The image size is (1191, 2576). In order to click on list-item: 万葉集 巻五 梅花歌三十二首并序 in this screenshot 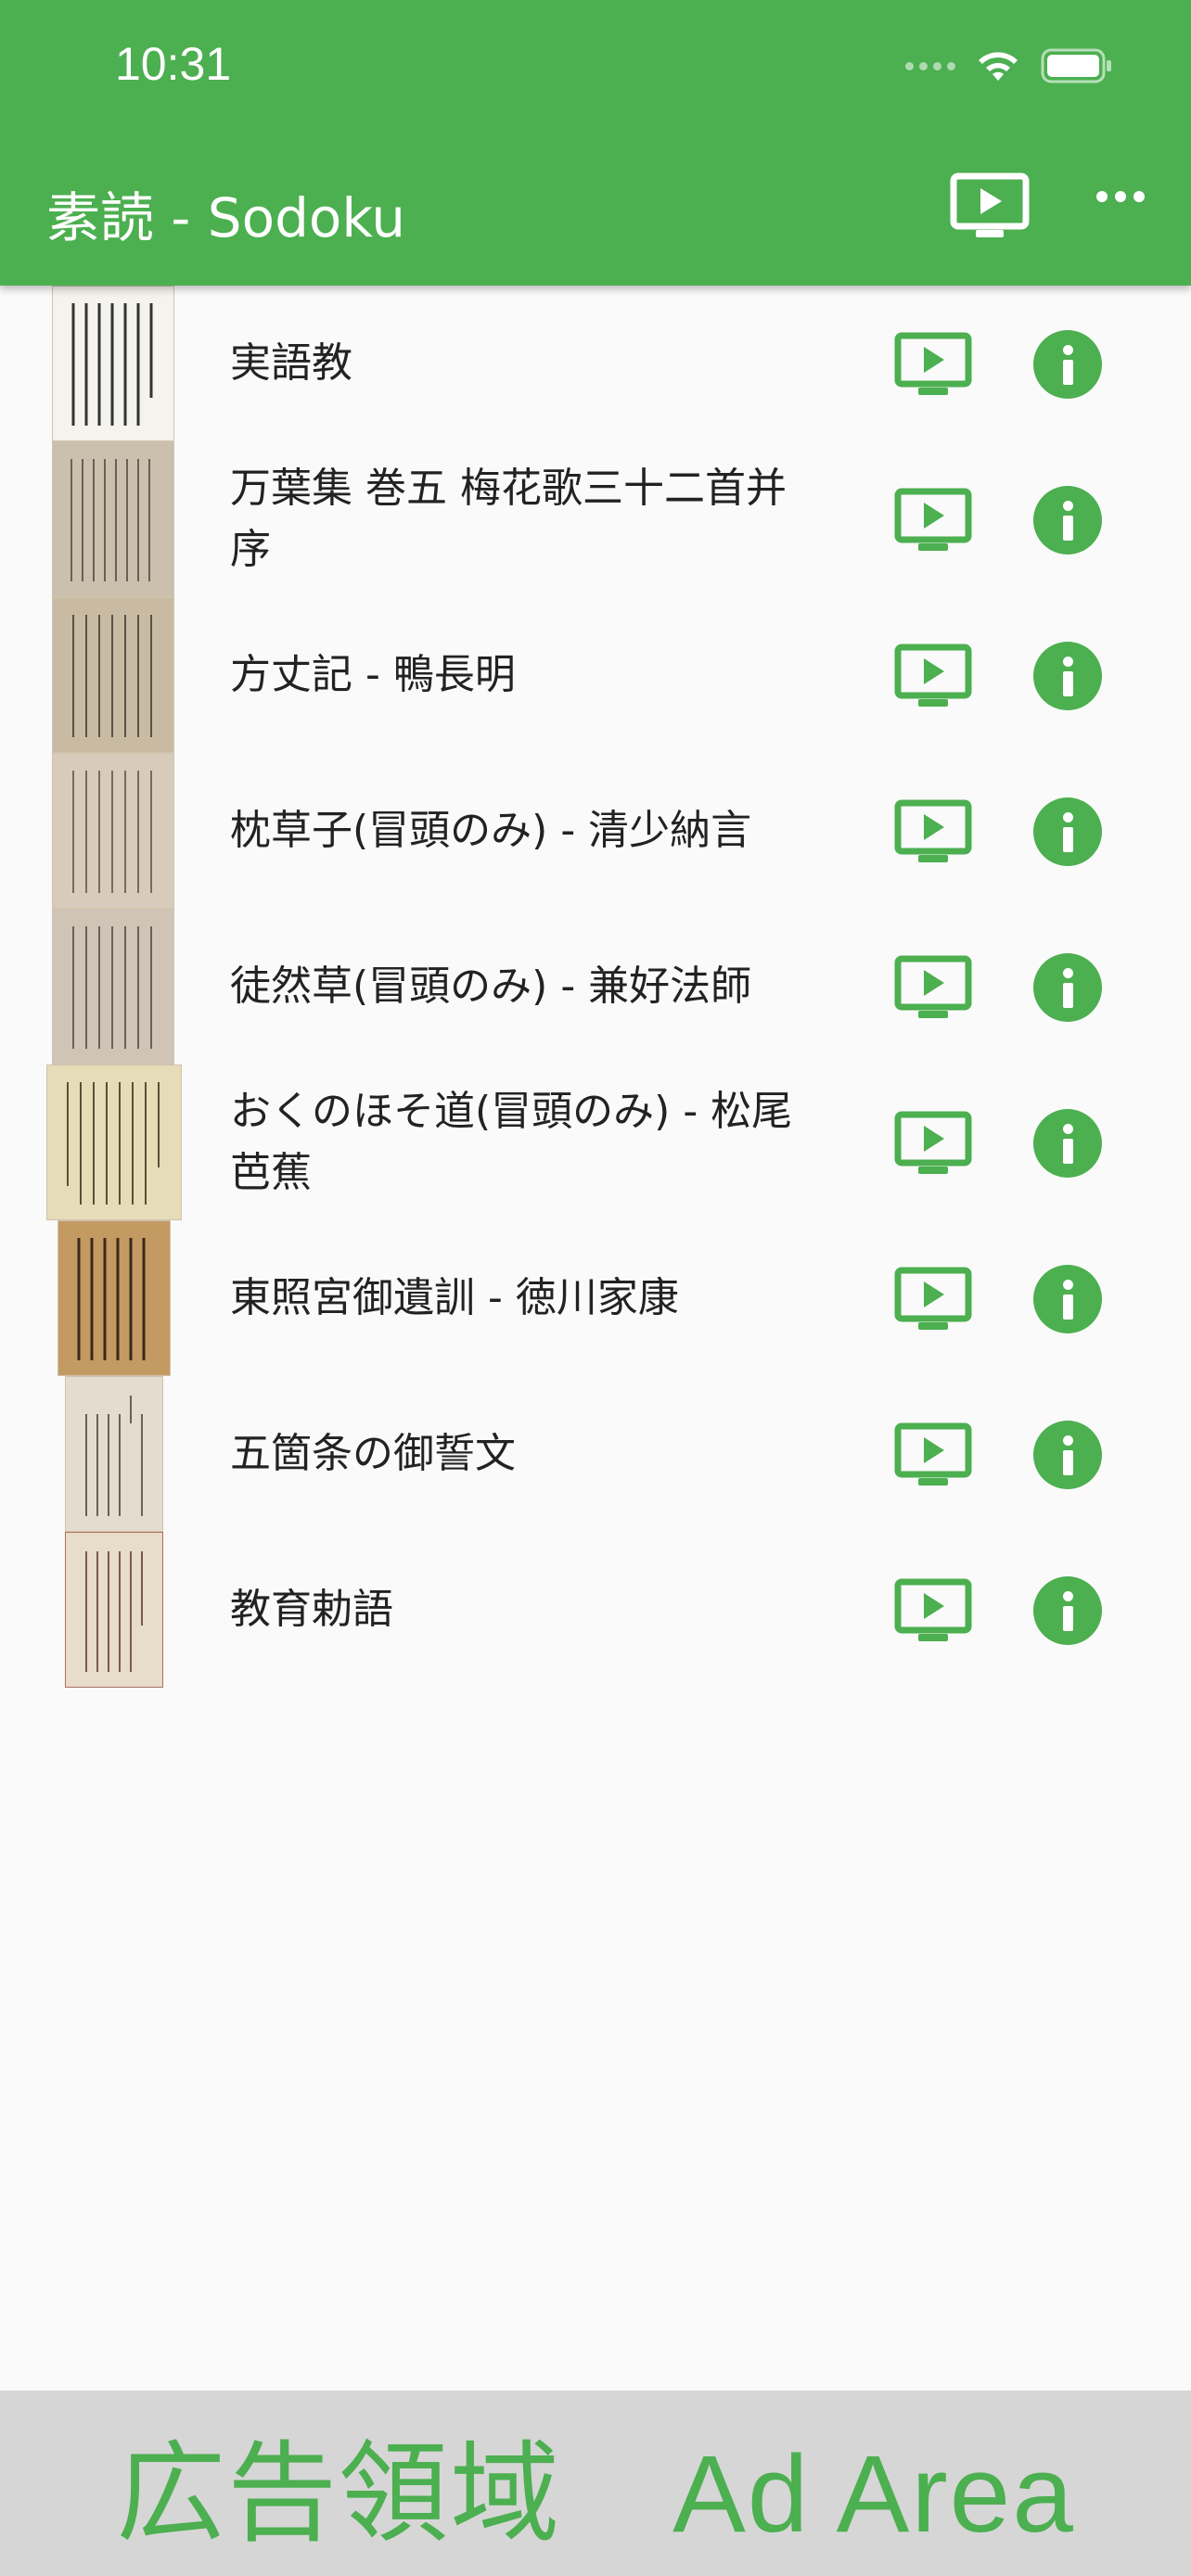, I will do `click(595, 519)`.